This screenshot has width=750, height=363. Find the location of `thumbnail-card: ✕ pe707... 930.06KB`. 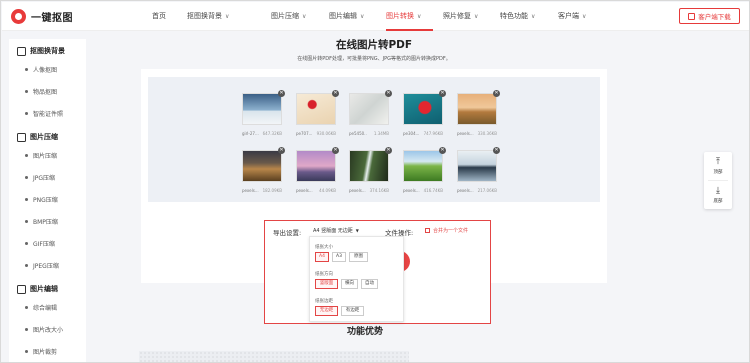

thumbnail-card: ✕ pe707... 930.06KB is located at coordinates (317, 113).